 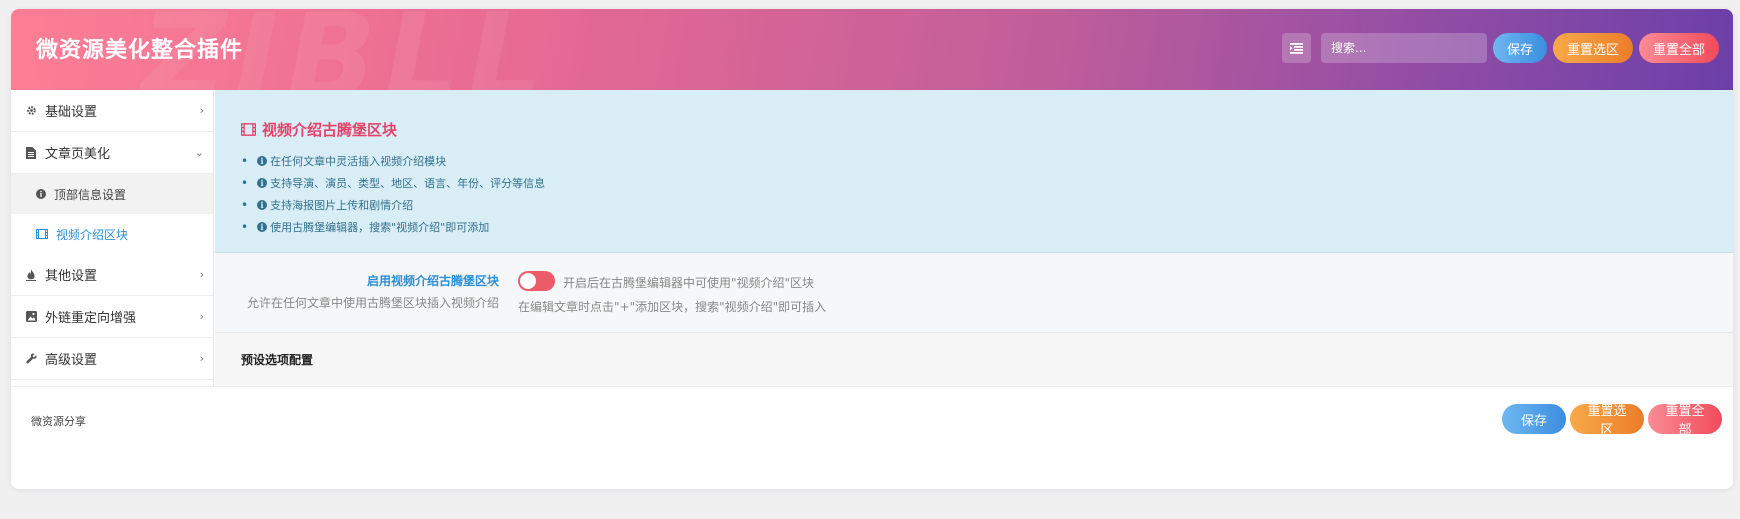 I want to click on search-input, so click(x=1403, y=48).